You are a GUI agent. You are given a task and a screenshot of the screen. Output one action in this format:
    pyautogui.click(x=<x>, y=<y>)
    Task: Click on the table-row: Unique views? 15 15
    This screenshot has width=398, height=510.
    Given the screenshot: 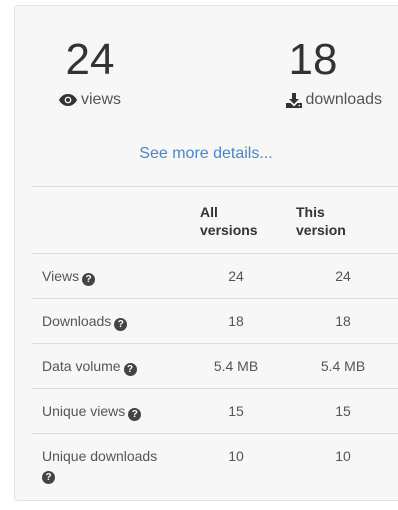 What is the action you would take?
    pyautogui.click(x=215, y=411)
    